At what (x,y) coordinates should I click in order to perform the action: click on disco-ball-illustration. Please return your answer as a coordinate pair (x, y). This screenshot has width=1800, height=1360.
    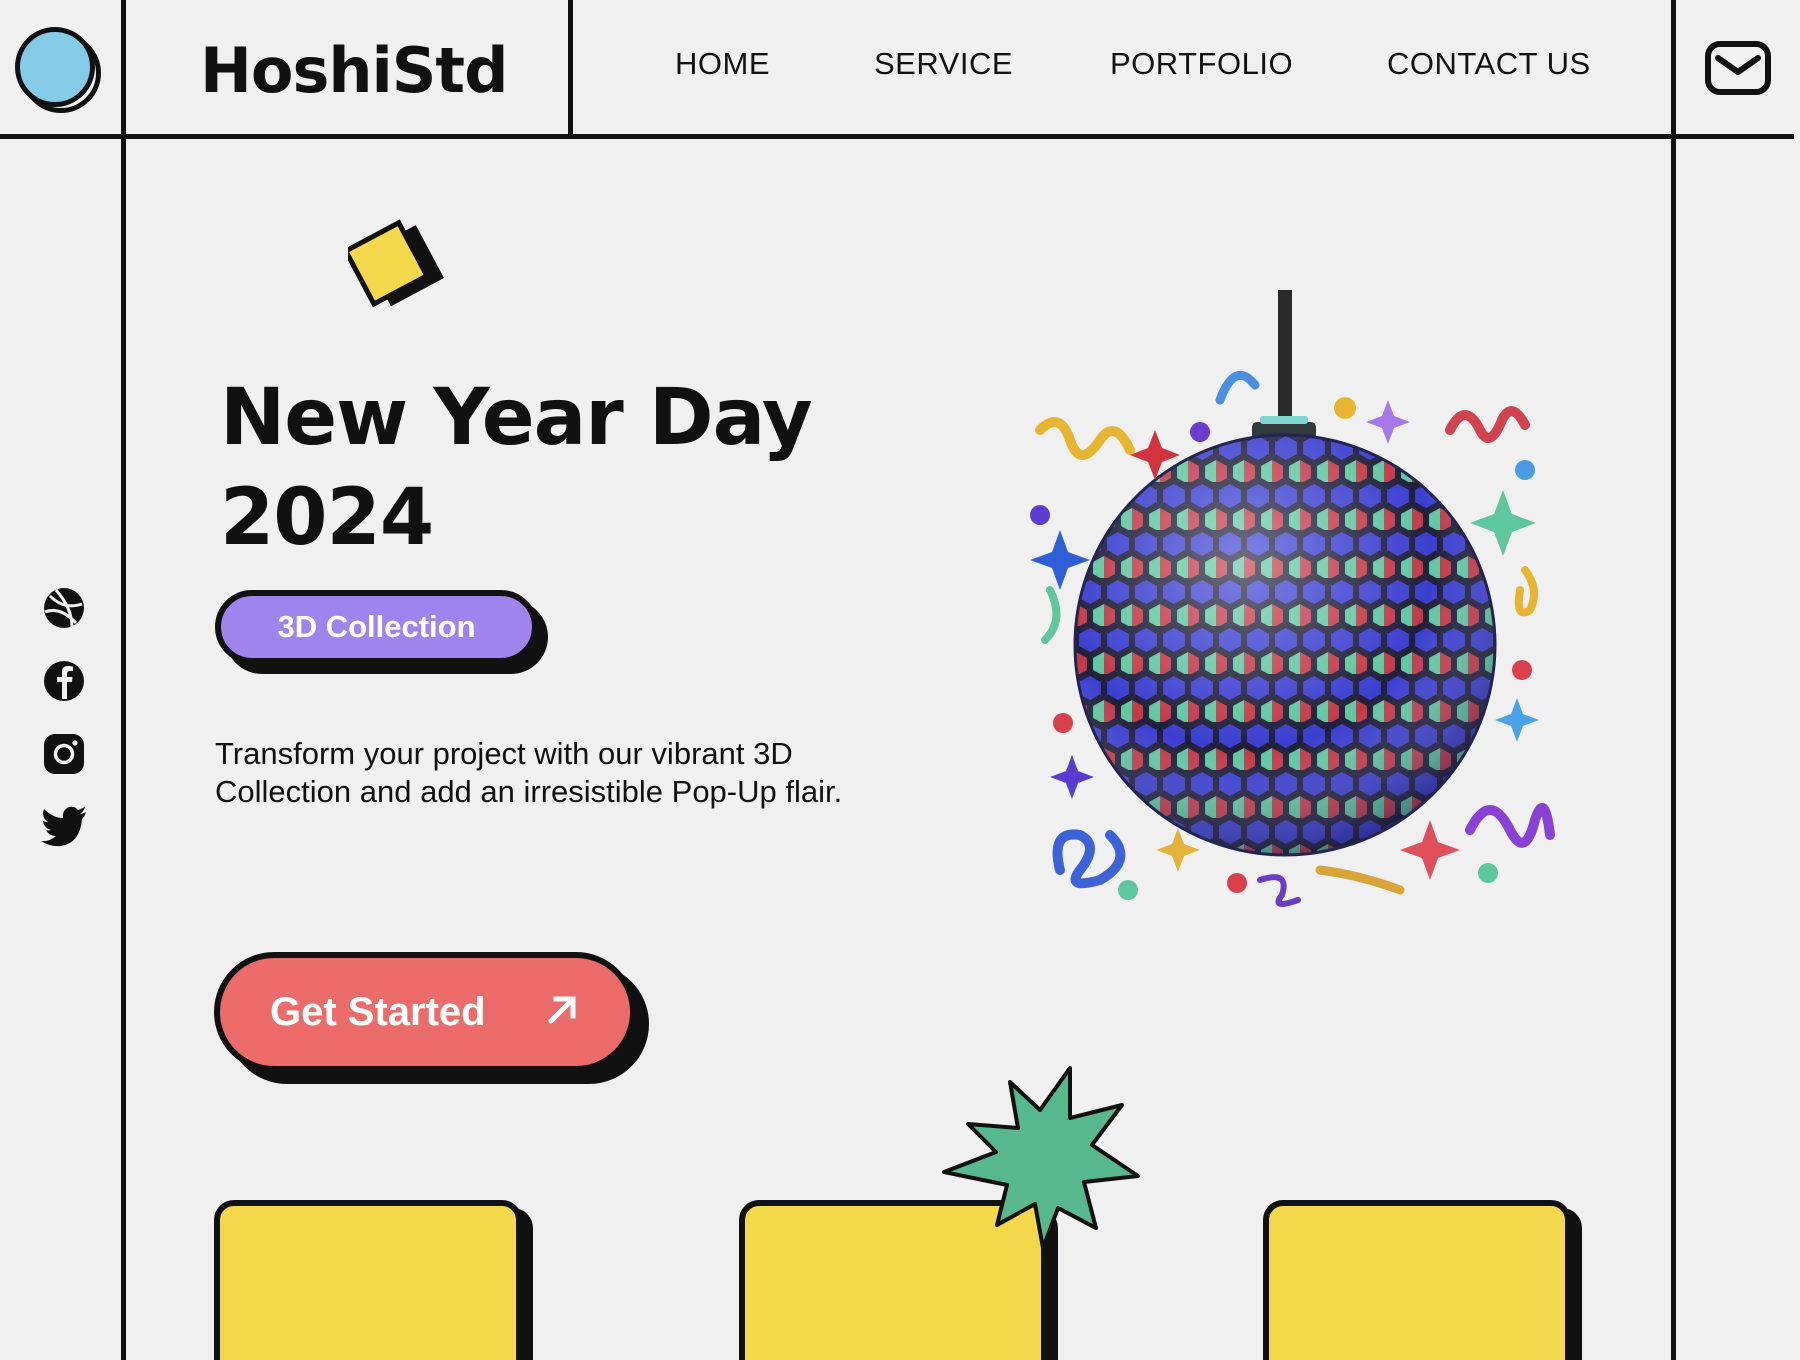
    Looking at the image, I should click on (1300, 610).